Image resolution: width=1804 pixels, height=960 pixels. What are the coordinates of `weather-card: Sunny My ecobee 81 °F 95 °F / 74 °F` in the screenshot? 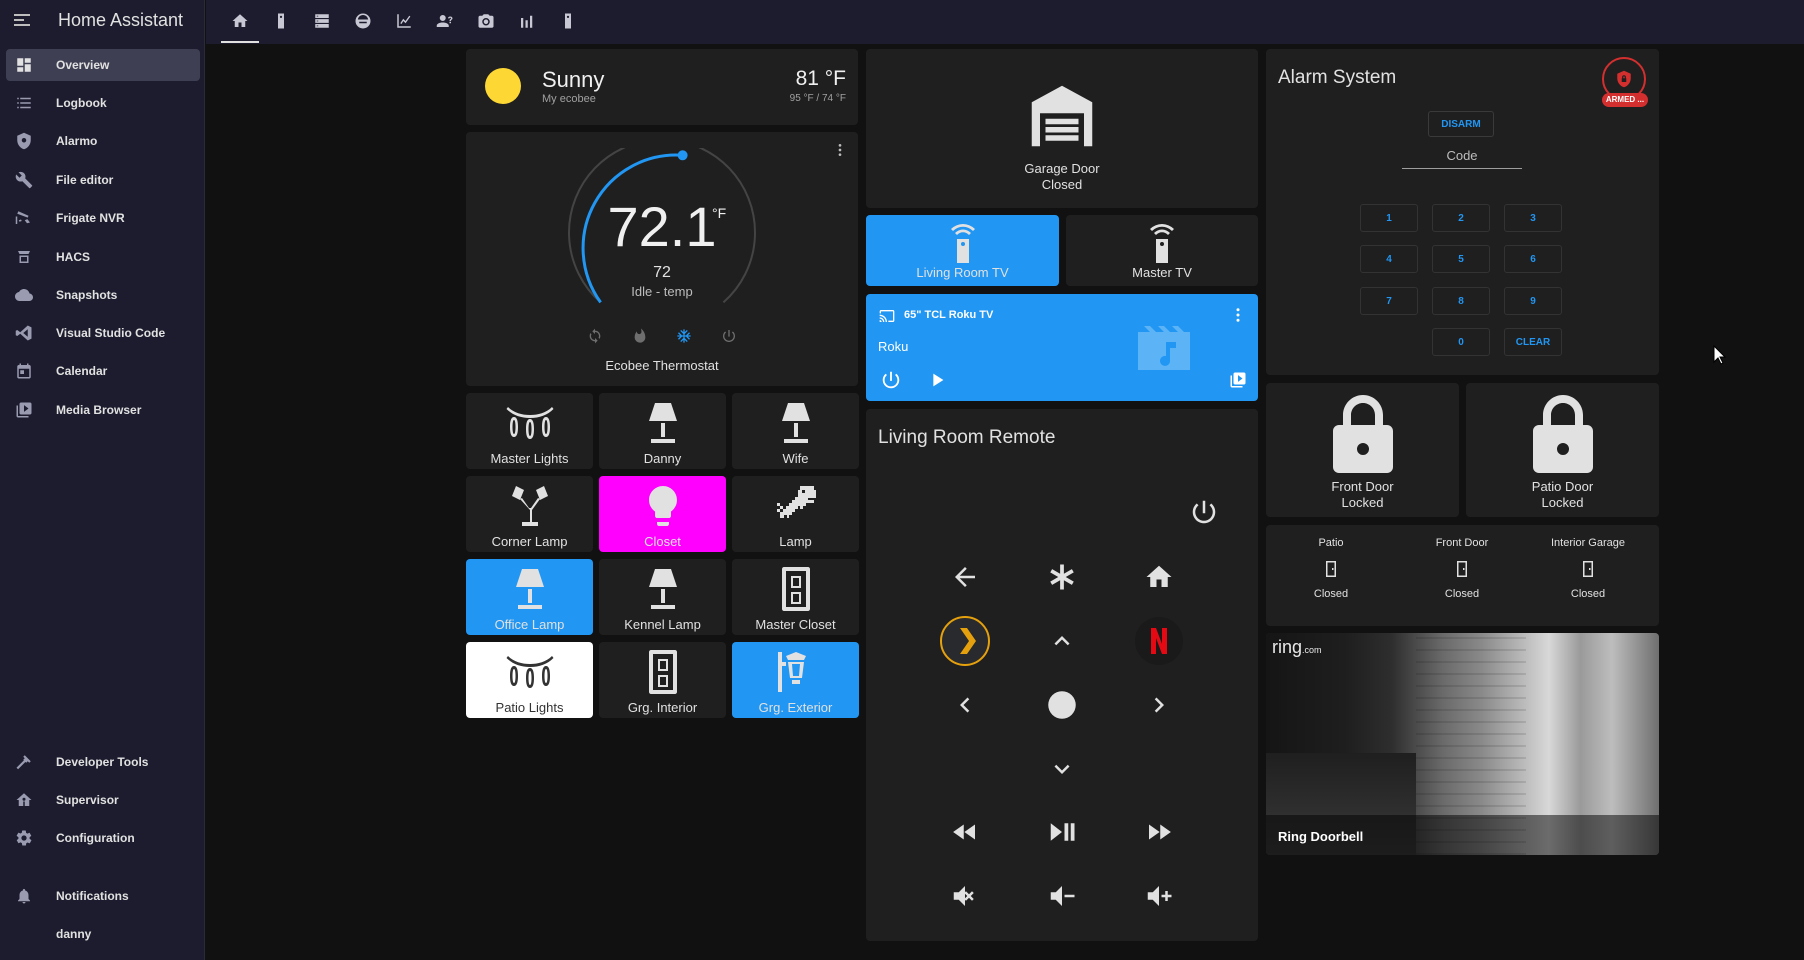 It's located at (662, 87).